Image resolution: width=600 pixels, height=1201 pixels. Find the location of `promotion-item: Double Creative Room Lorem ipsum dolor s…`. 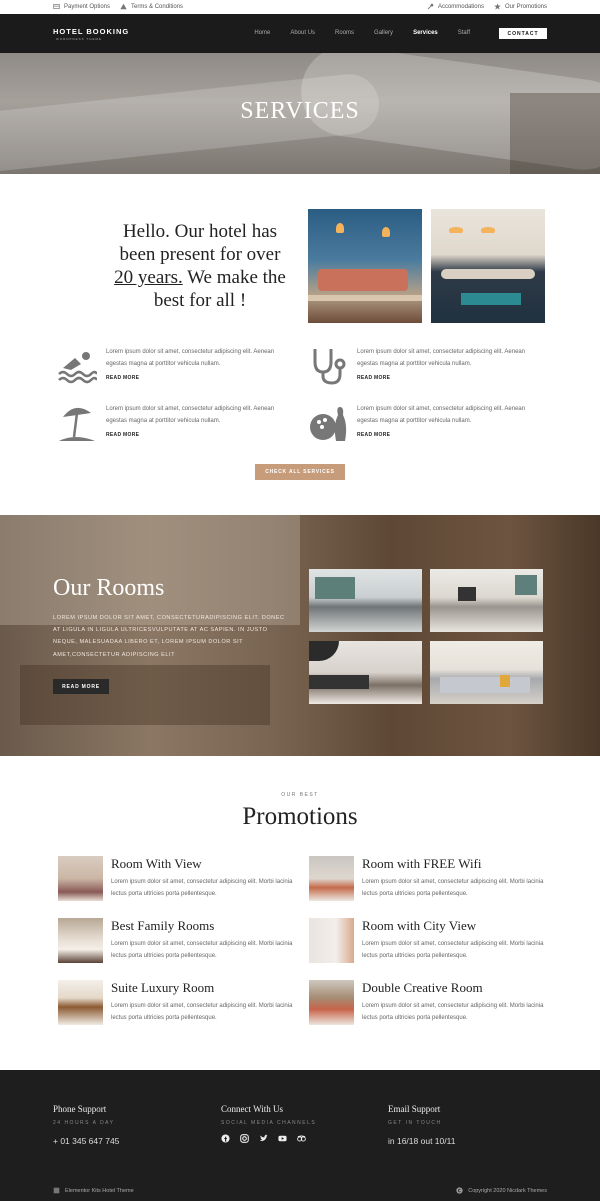

promotion-item: Double Creative Room Lorem ipsum dolor s… is located at coordinates (429, 1003).